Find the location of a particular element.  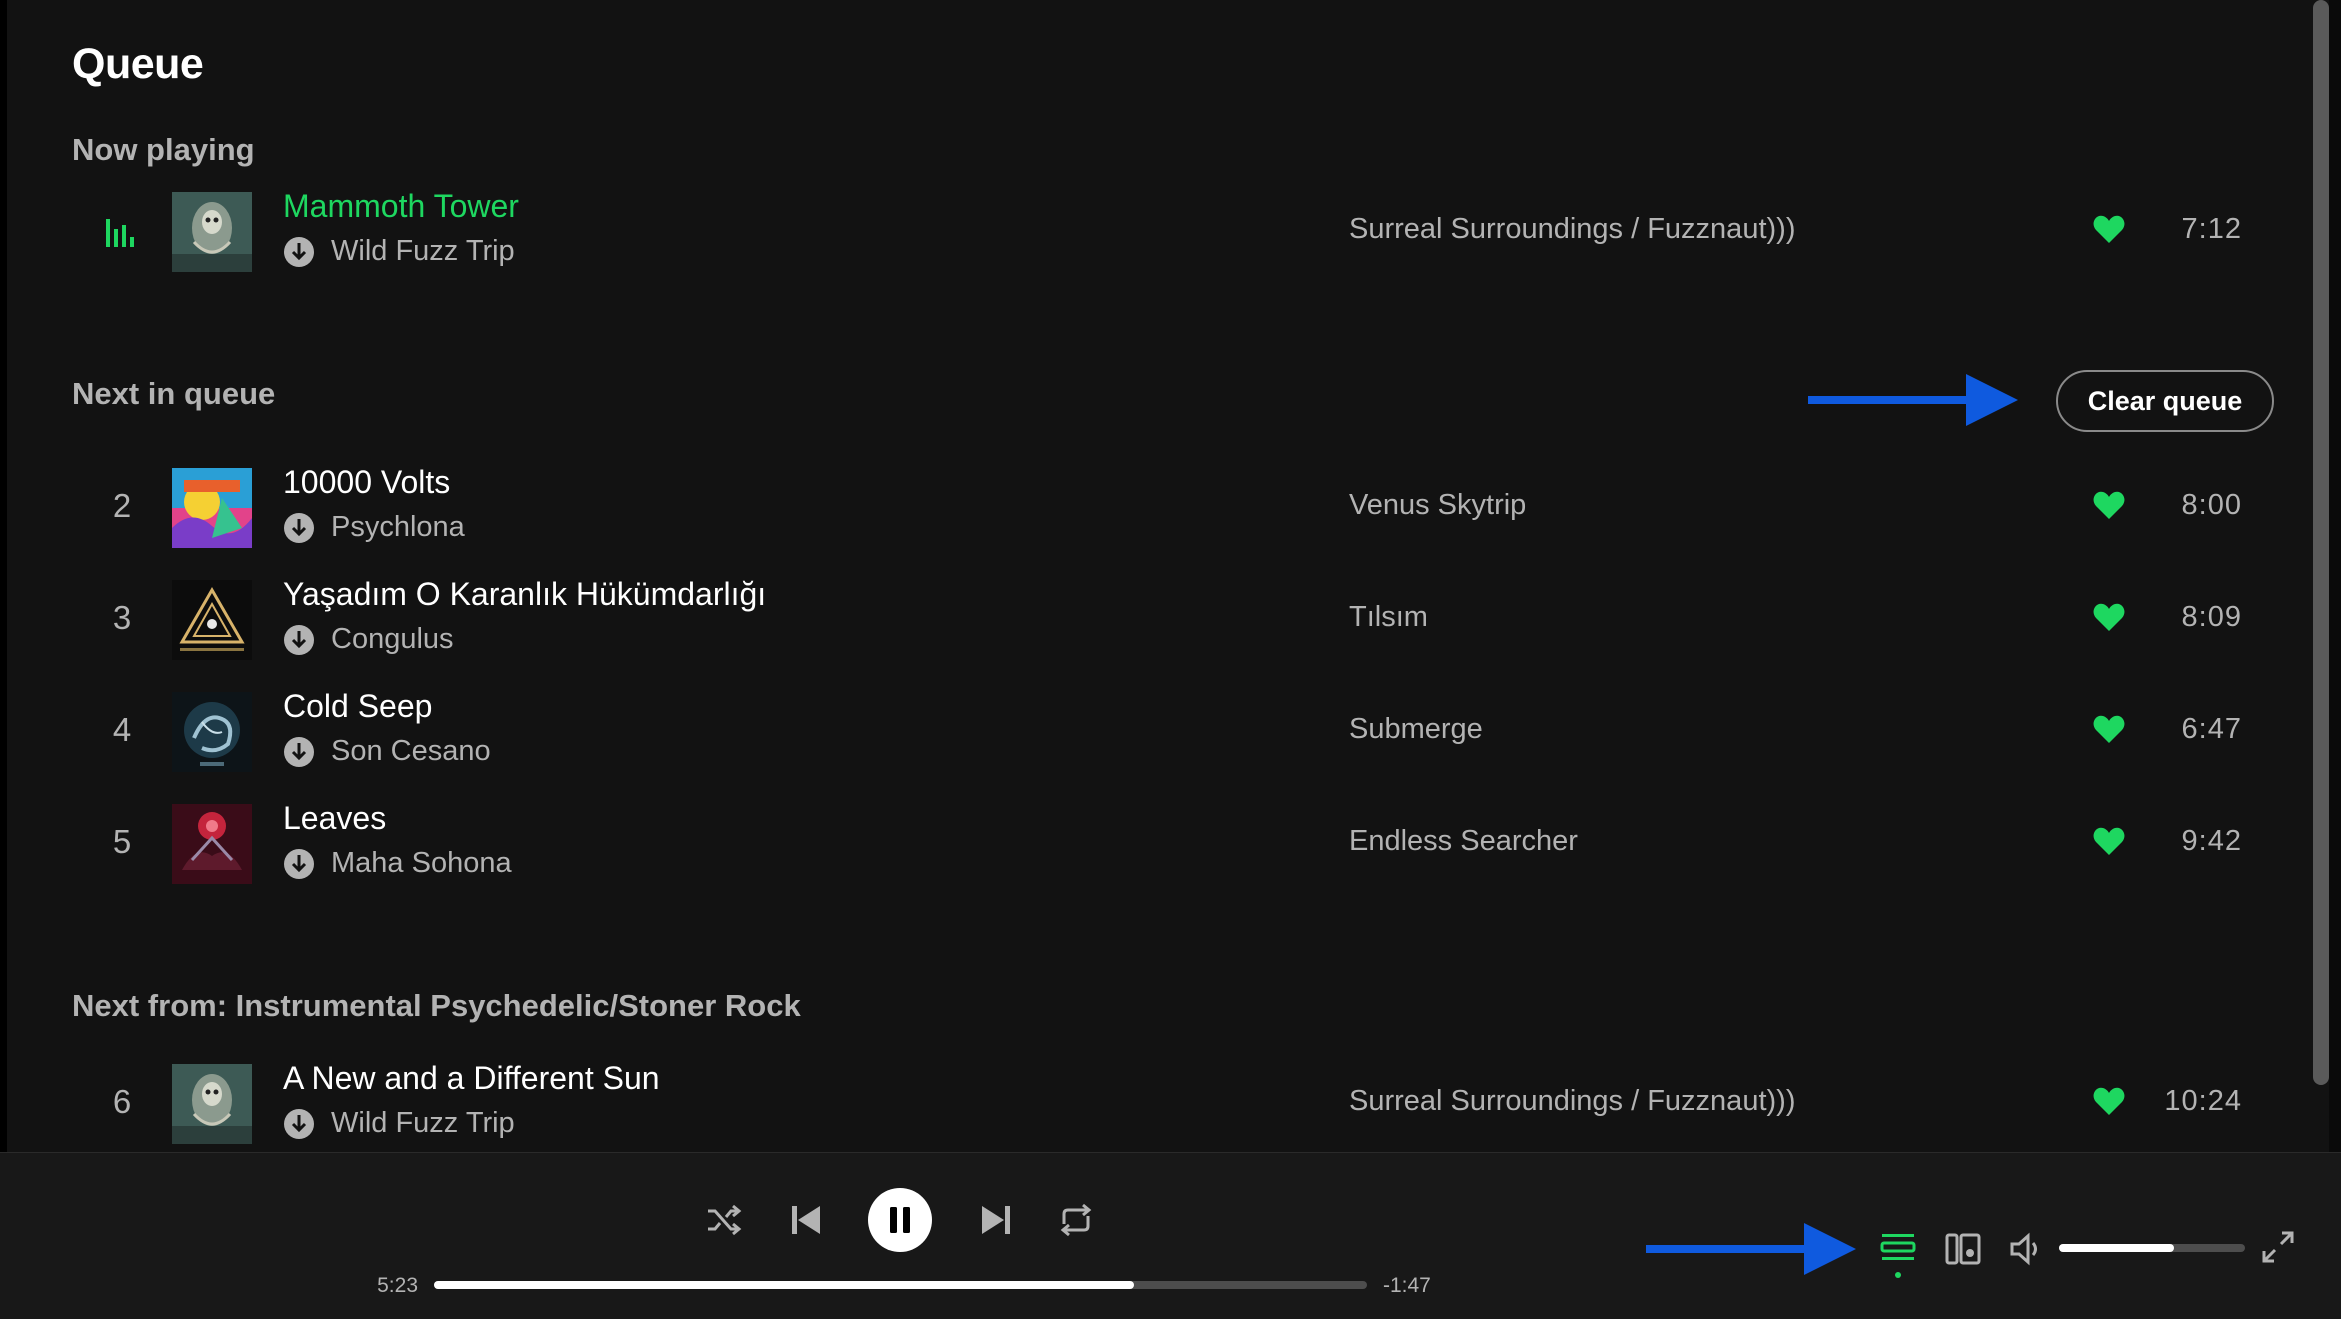

track-title: 10000 Volts is located at coordinates (366, 482).